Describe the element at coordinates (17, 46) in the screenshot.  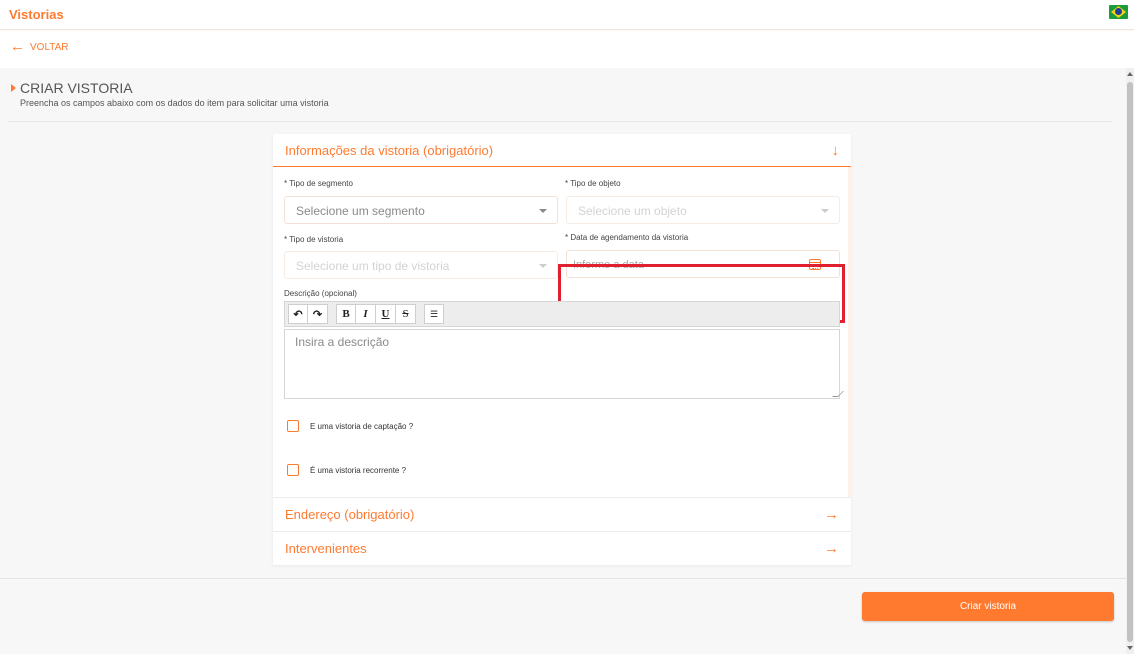
I see `arrow-left-icon: ←` at that location.